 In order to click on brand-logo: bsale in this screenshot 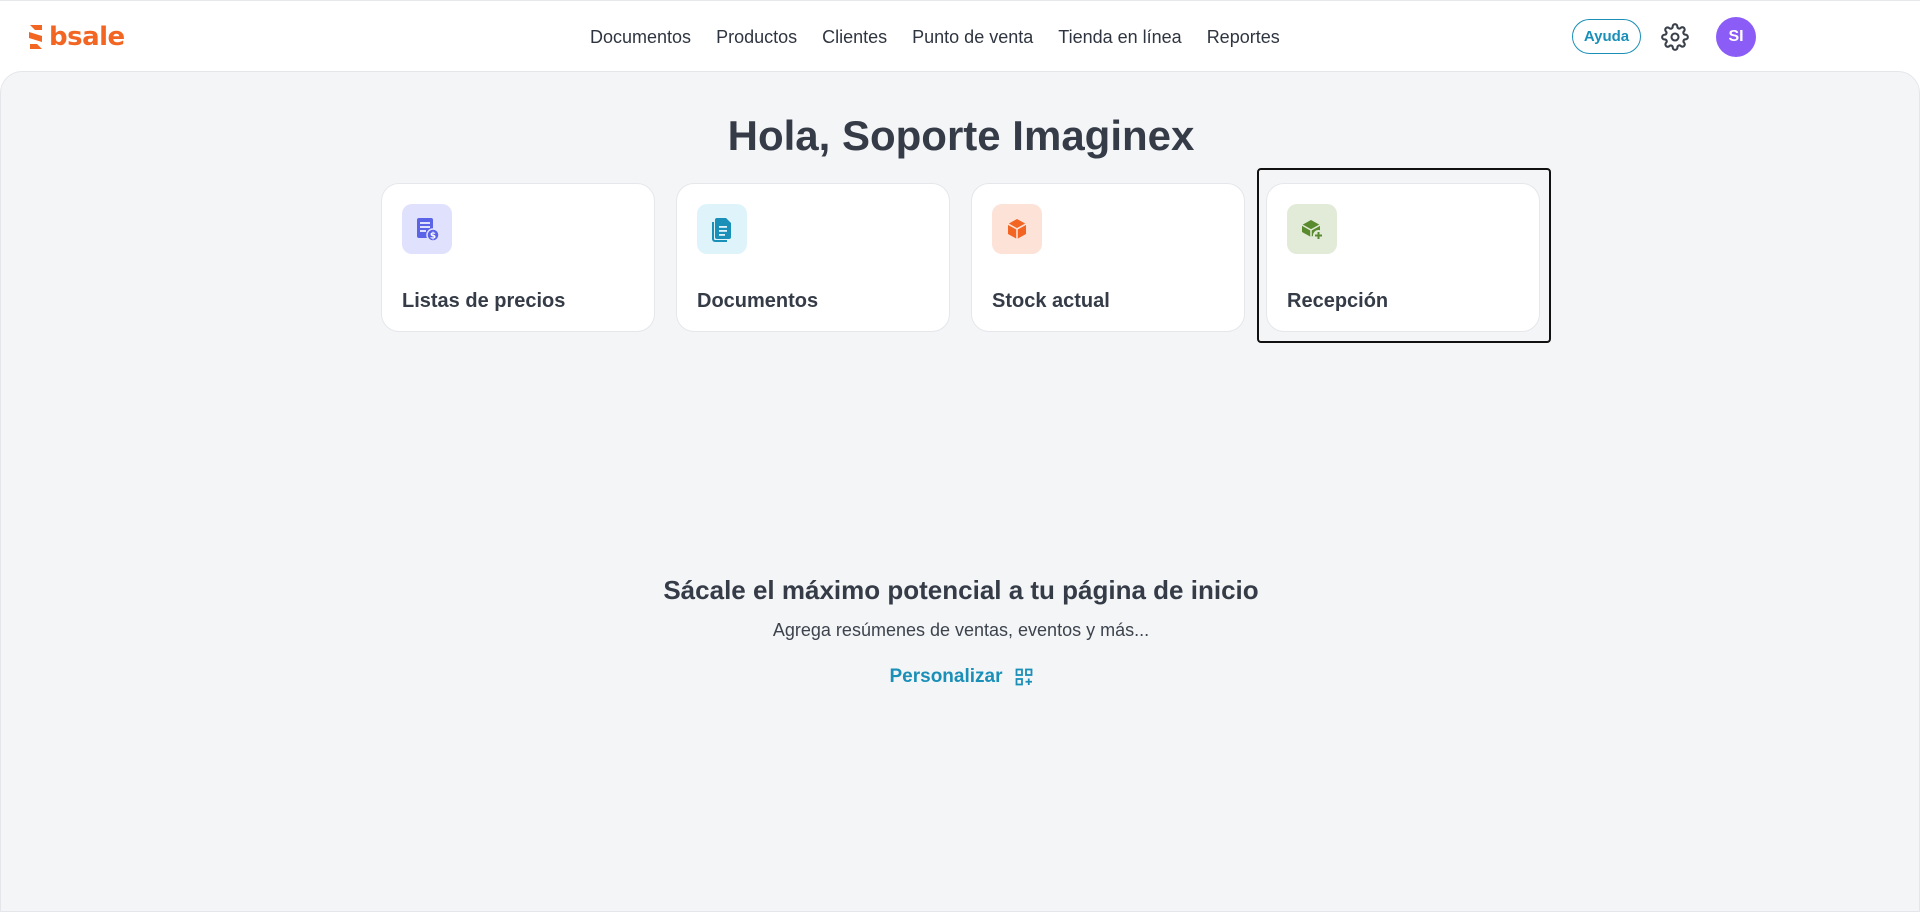, I will do `click(75, 37)`.